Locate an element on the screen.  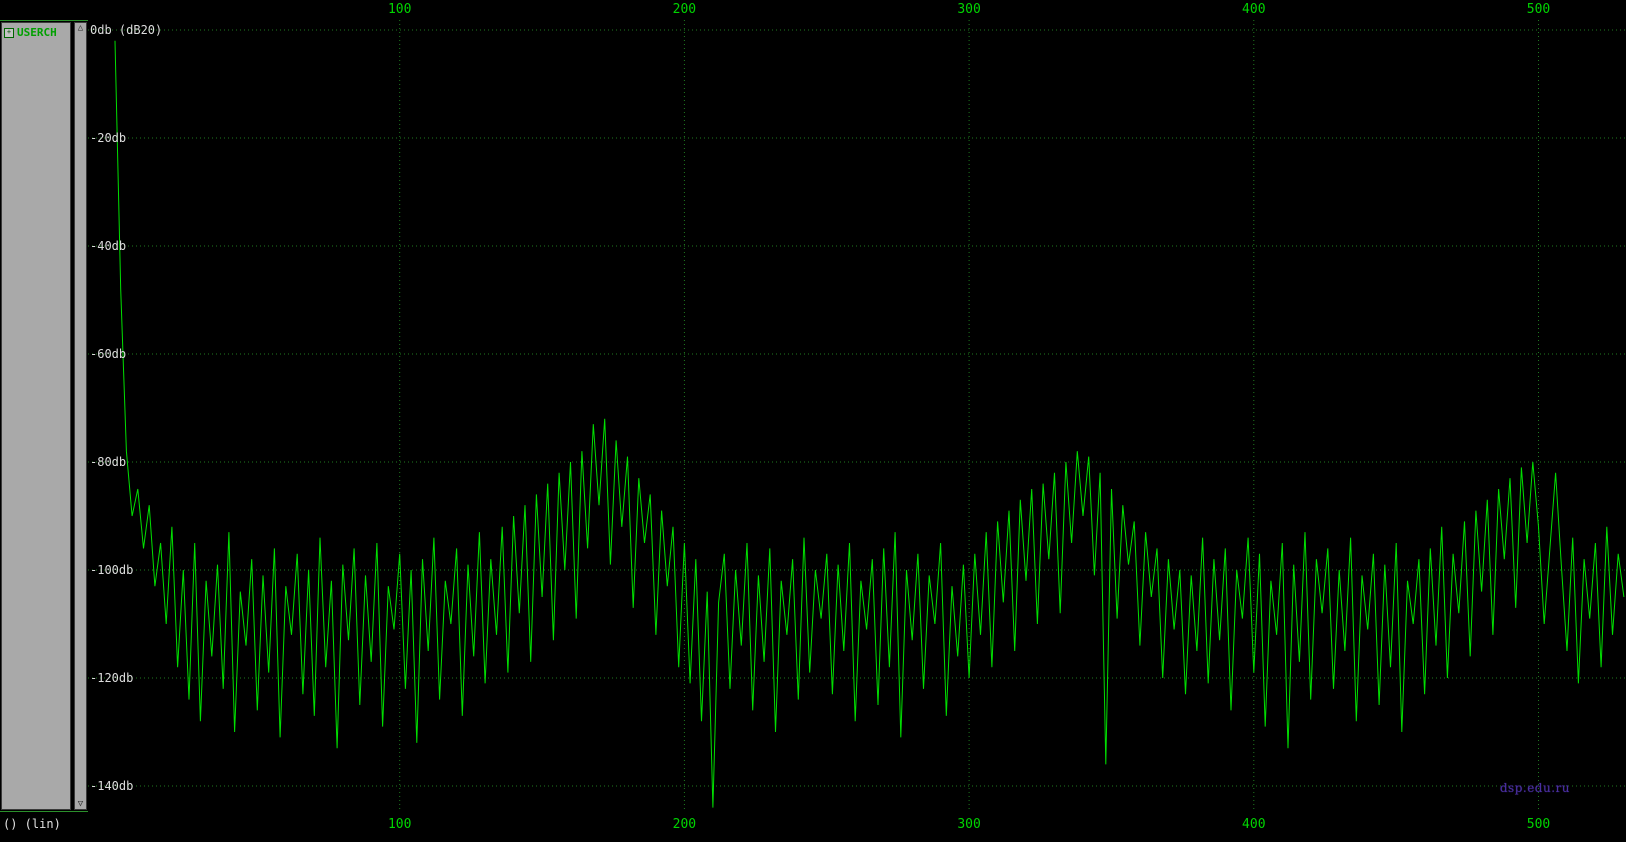
y-axis-label: -40db is located at coordinates (108, 246).